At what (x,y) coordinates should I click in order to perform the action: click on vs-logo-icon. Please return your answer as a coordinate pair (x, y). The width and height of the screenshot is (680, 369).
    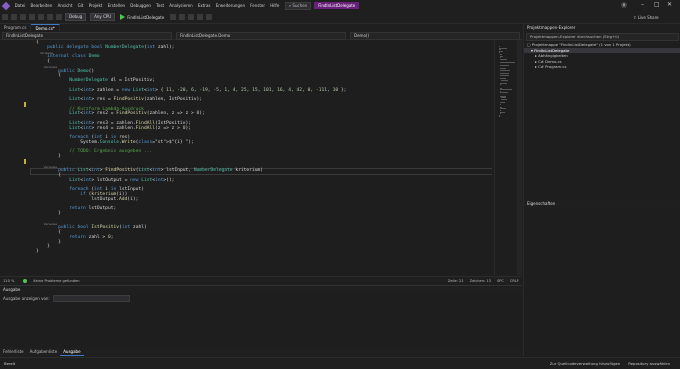
    Looking at the image, I should click on (6, 5).